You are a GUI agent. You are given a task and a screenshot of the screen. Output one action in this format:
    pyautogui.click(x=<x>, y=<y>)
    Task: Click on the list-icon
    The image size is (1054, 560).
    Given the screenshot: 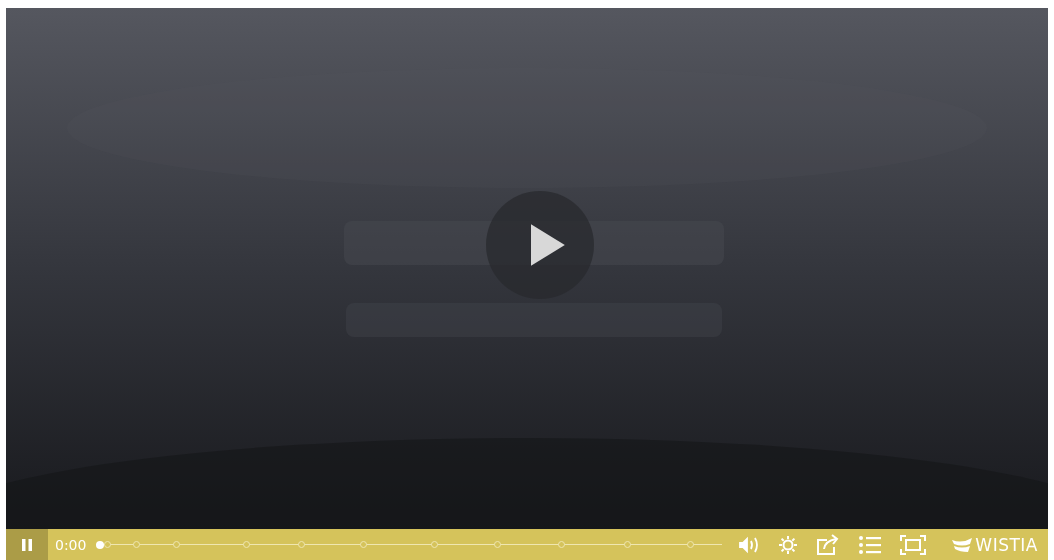 What is the action you would take?
    pyautogui.click(x=870, y=544)
    